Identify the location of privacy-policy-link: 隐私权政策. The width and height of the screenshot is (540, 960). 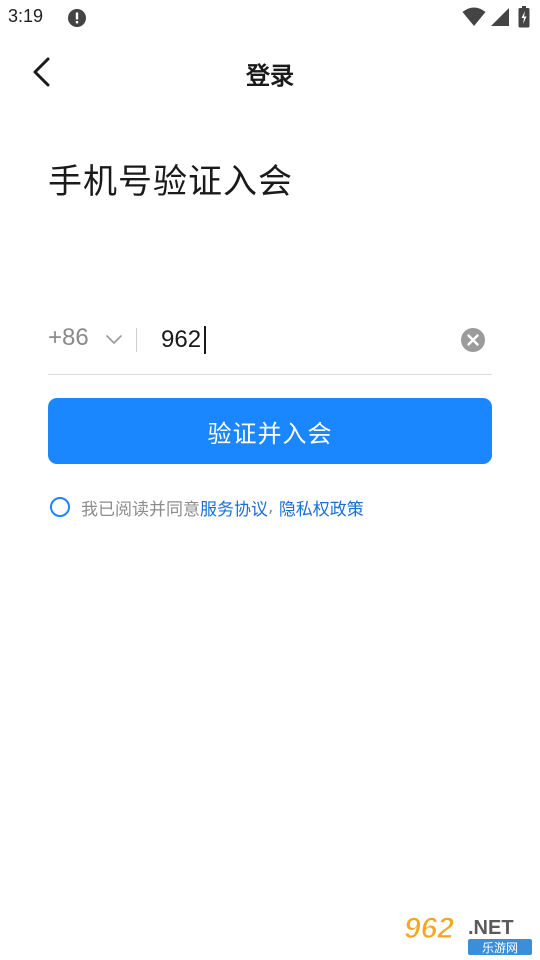
(321, 507).